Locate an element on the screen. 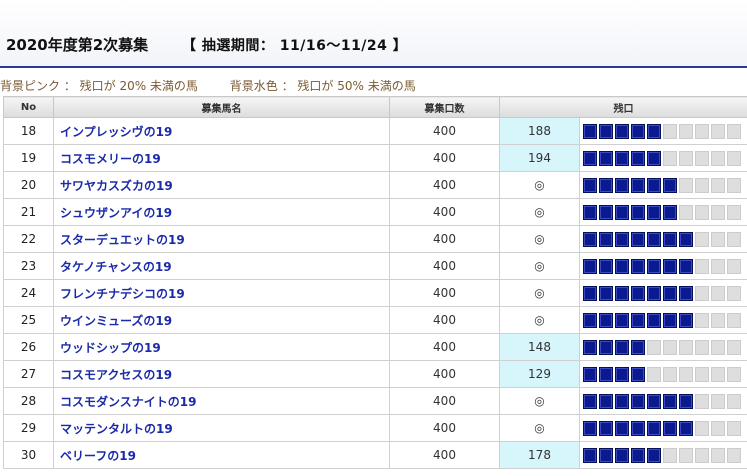  horse-name-link: タケノチャンスの19 is located at coordinates (116, 267).